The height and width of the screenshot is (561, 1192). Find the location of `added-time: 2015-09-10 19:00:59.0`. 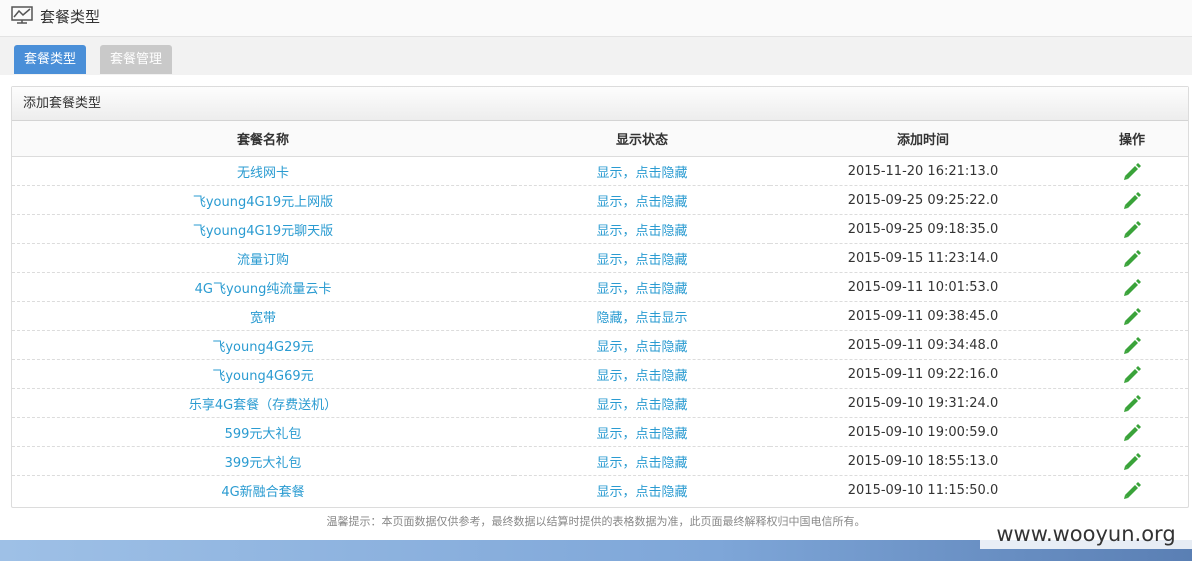

added-time: 2015-09-10 19:00:59.0 is located at coordinates (923, 432).